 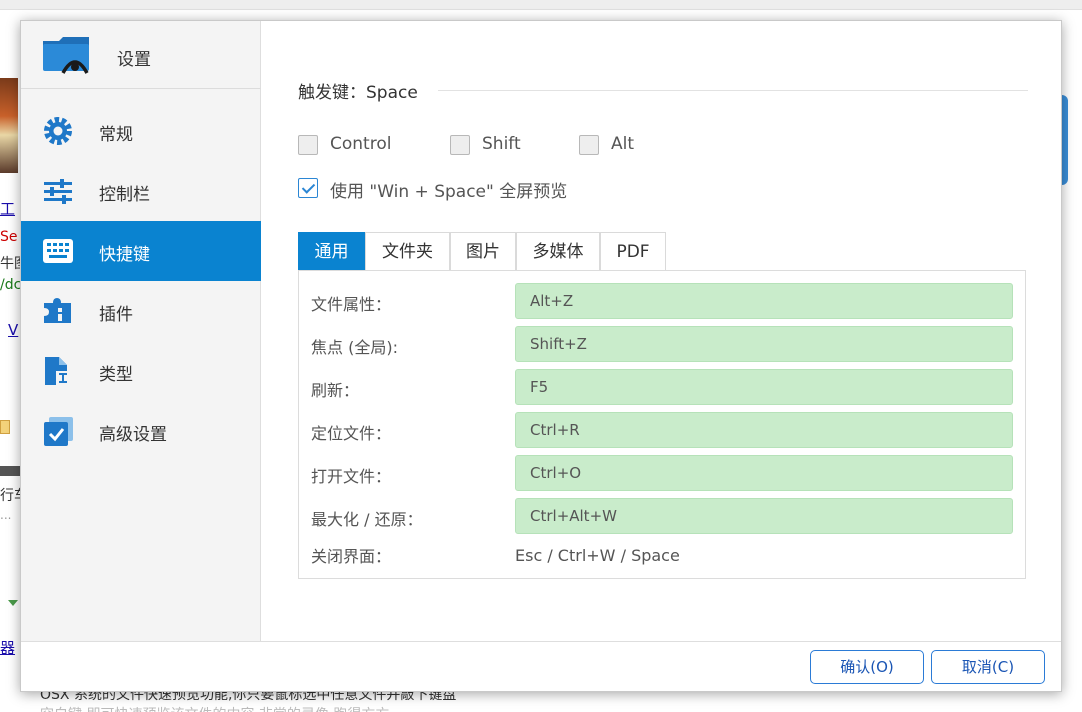 What do you see at coordinates (483, 251) in the screenshot?
I see `tab-image: 图片` at bounding box center [483, 251].